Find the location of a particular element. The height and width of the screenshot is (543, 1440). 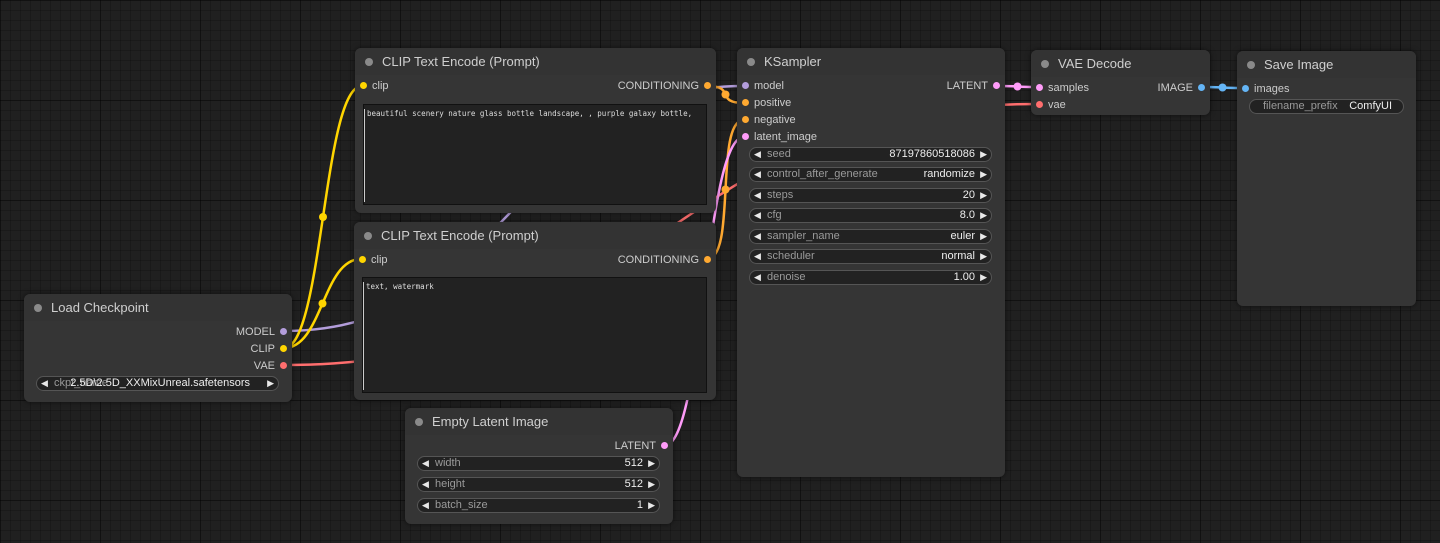

sampler-name-combo: ◀ sampler_name euler ▶ is located at coordinates (870, 236).